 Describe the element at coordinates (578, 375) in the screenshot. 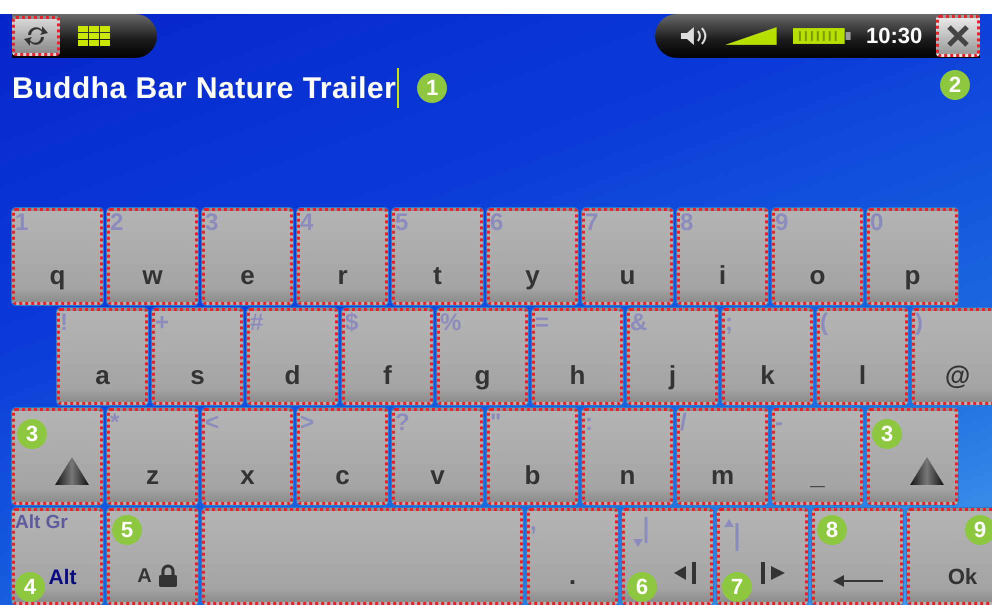

I see `key-character: h` at that location.